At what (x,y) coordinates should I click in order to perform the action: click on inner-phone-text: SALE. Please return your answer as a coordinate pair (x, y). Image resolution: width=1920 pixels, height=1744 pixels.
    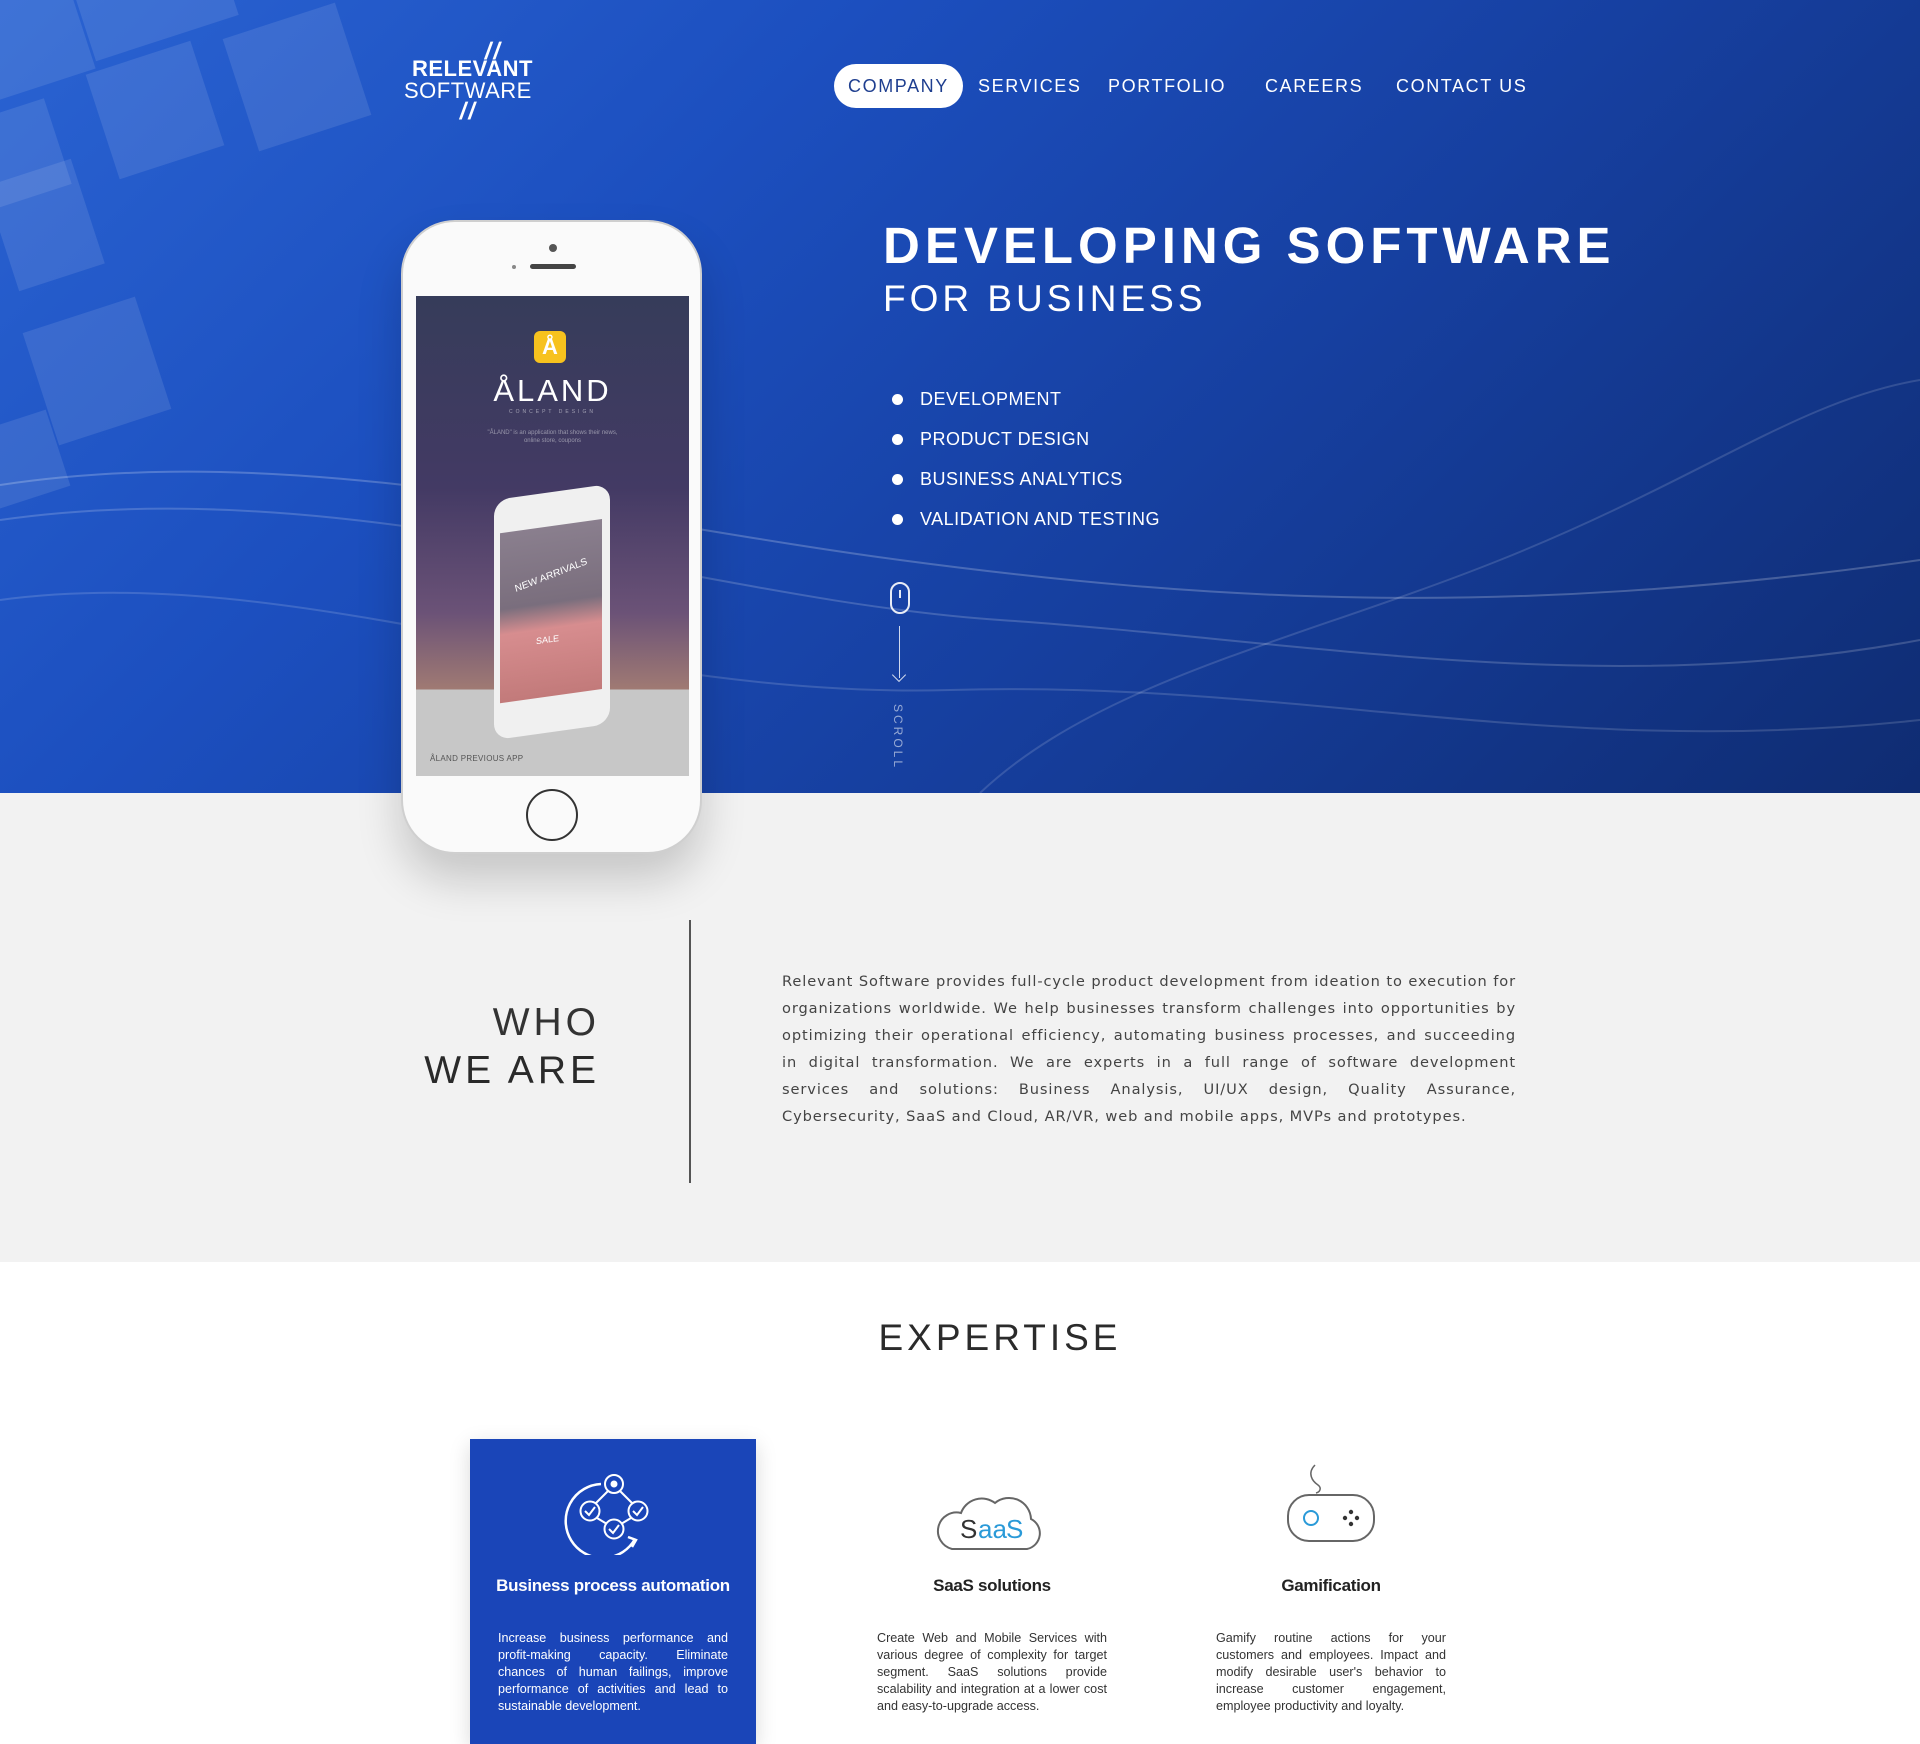
    Looking at the image, I should click on (548, 640).